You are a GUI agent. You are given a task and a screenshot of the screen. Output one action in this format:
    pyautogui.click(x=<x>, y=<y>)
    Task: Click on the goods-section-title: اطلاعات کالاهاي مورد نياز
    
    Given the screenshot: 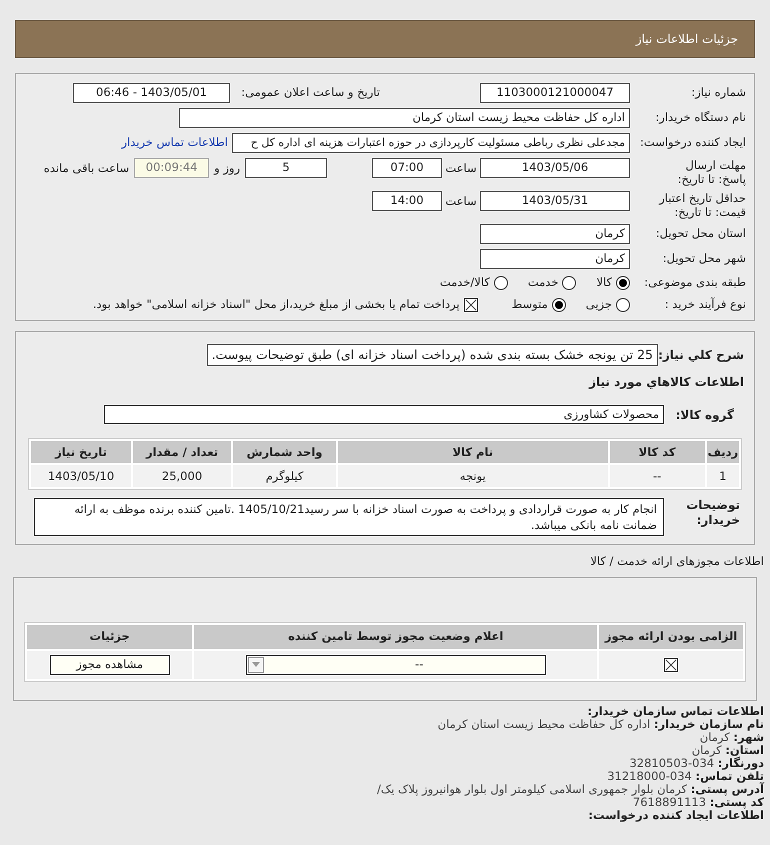 What is the action you would take?
    pyautogui.click(x=666, y=383)
    